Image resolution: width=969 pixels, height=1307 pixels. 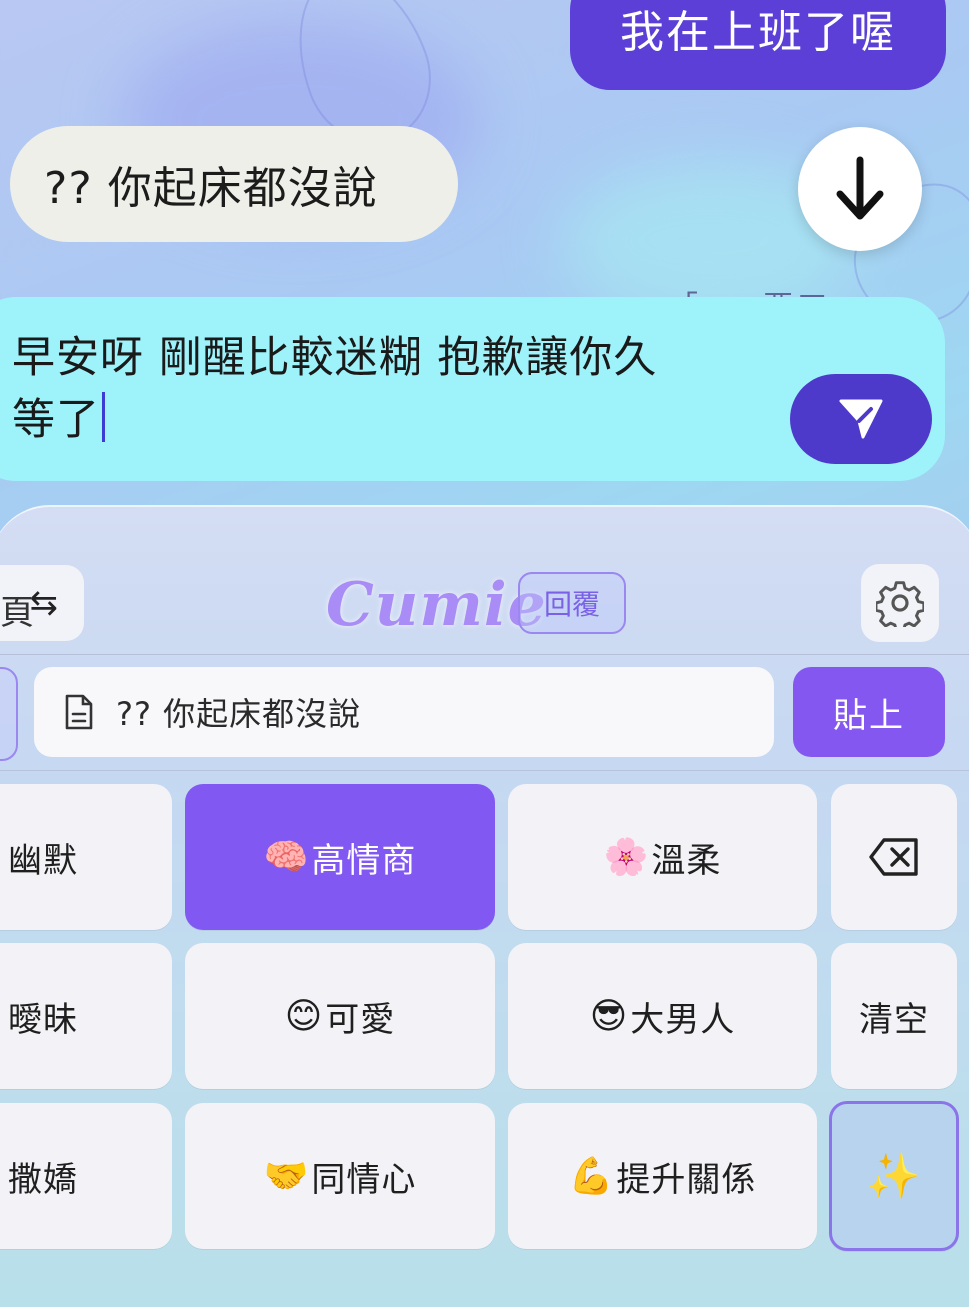 I want to click on tone-key-label: 同情心, so click(x=364, y=1179).